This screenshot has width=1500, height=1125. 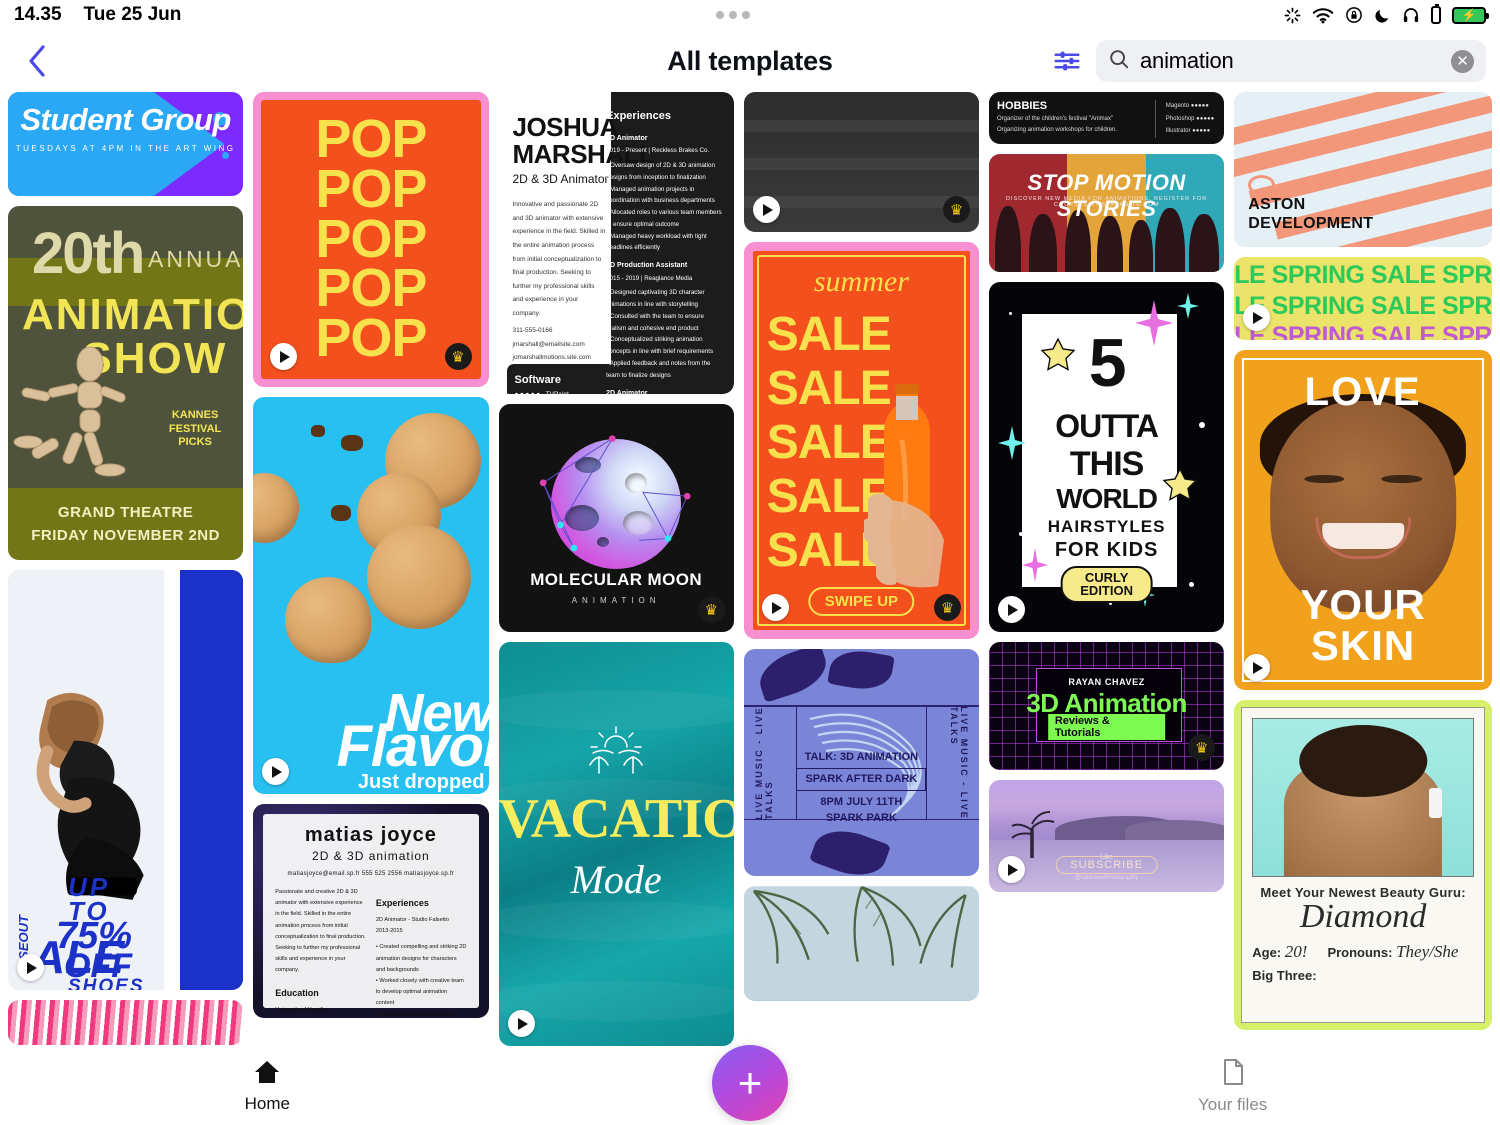 I want to click on exp-title: 3D Production Assistant, so click(x=647, y=266).